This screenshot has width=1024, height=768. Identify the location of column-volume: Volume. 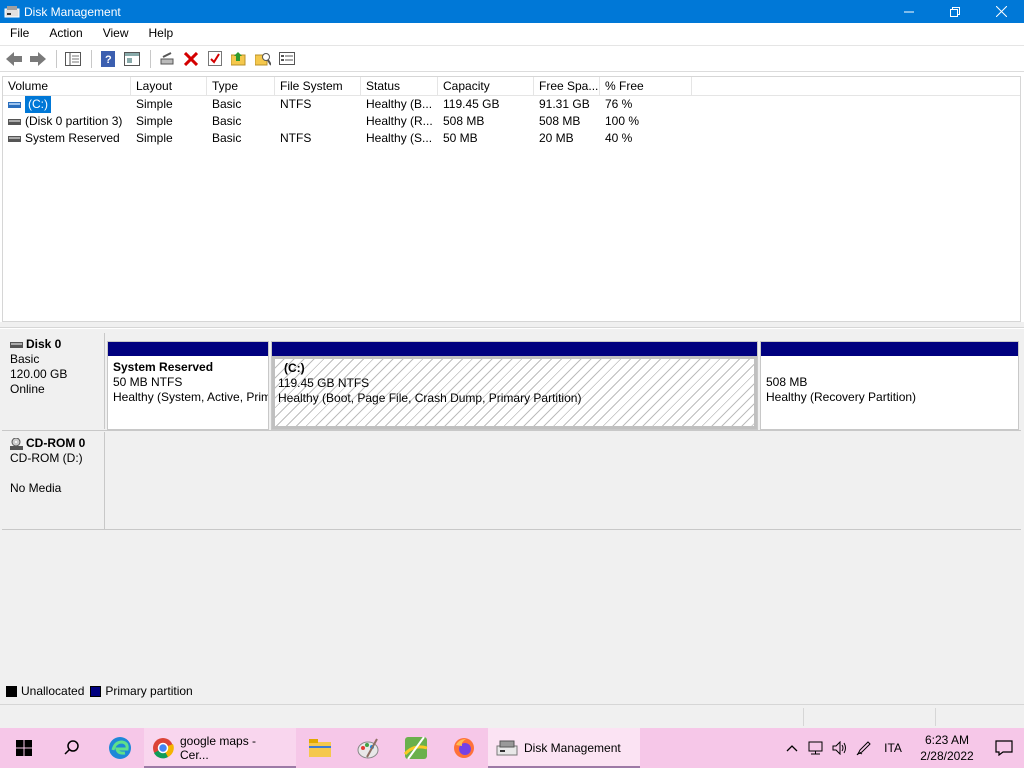
(67, 86).